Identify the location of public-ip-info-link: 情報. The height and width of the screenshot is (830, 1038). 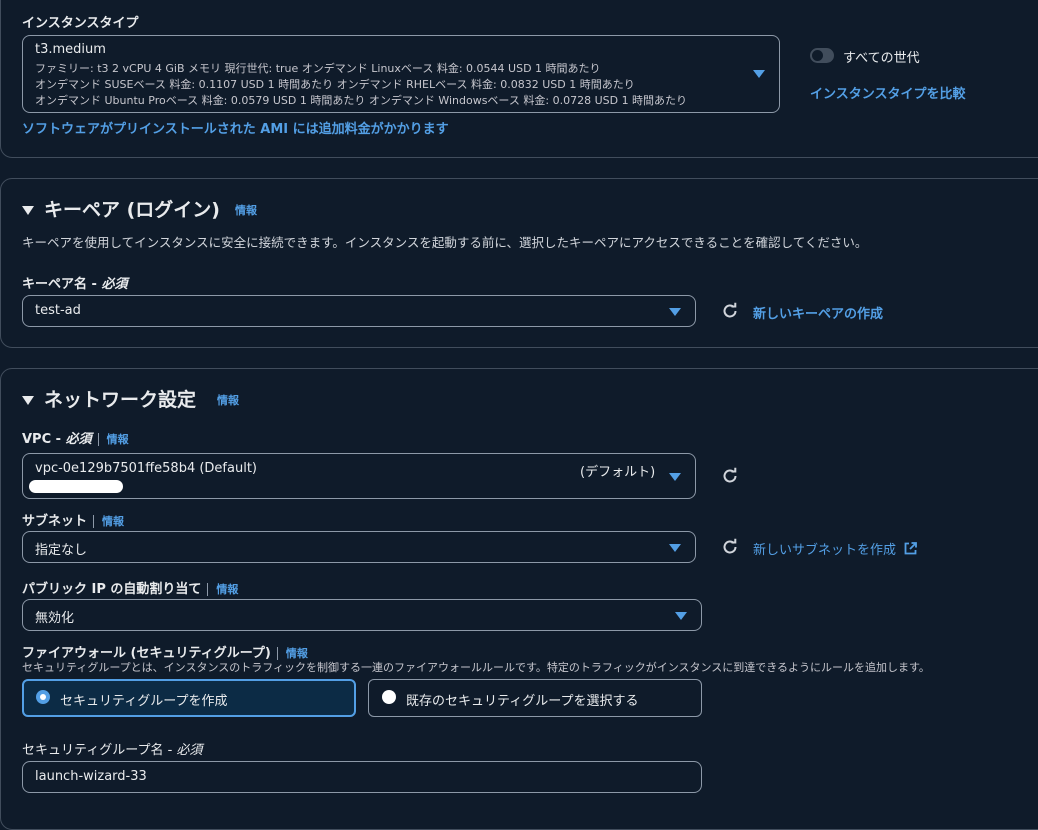
(227, 589).